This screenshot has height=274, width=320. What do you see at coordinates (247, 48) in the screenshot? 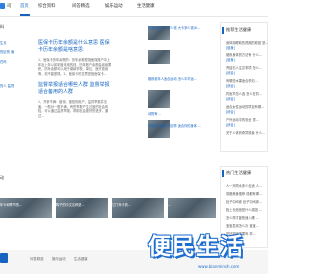
I see `recommend-tag-0: [健身]` at bounding box center [247, 48].